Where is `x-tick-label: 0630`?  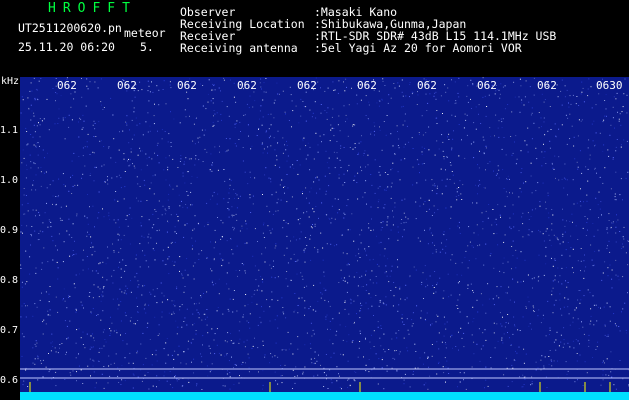 x-tick-label: 0630 is located at coordinates (609, 85).